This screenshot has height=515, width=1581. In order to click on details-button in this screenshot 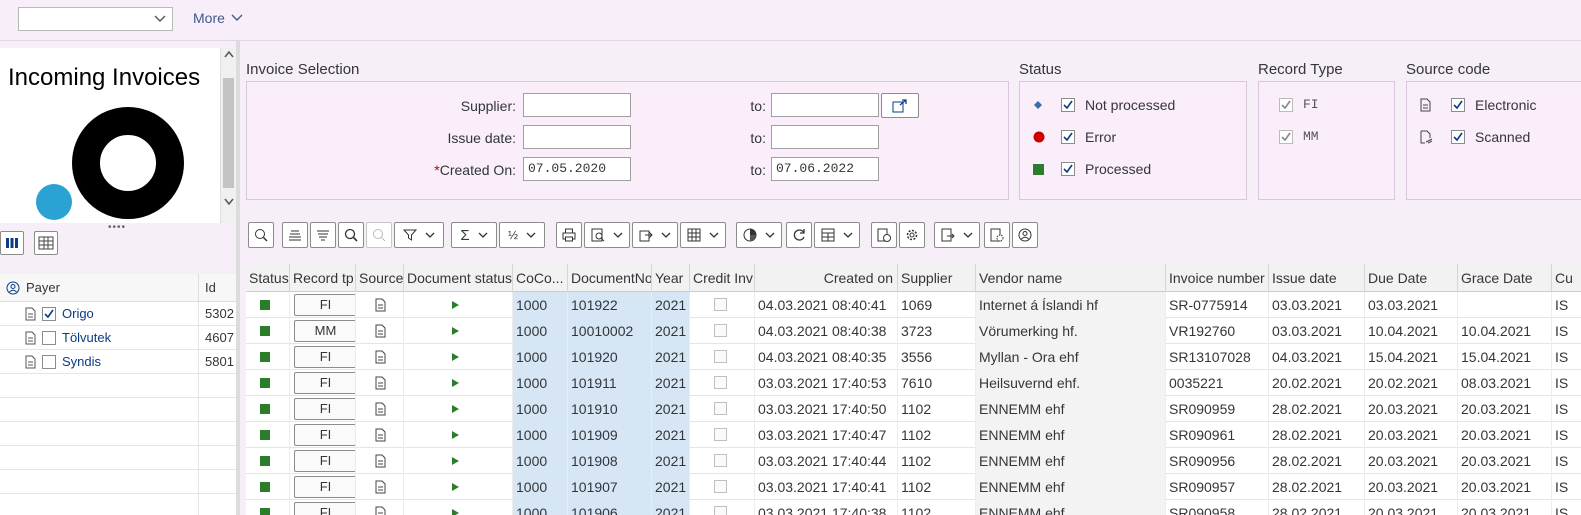, I will do `click(261, 235)`.